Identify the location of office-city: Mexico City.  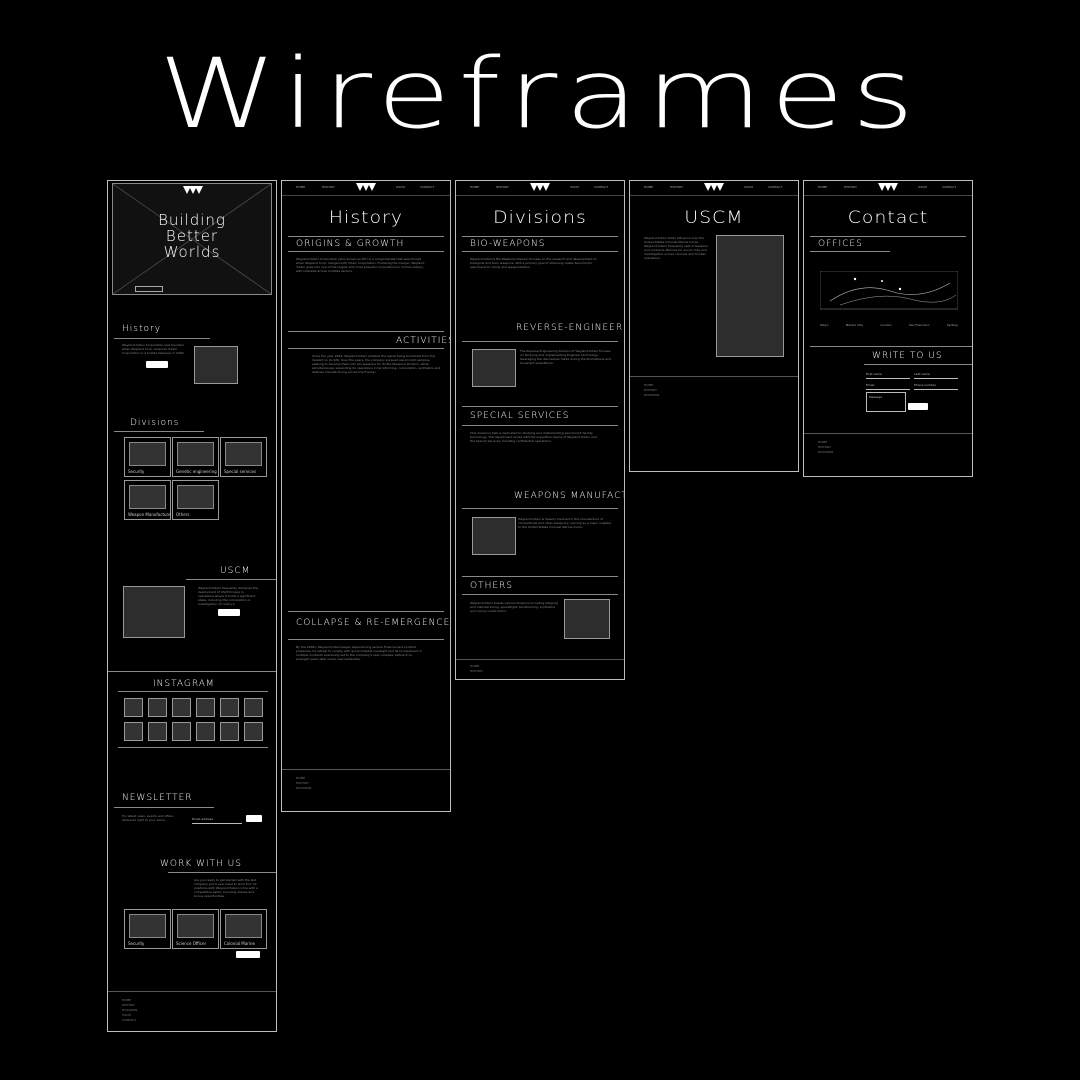
(854, 325).